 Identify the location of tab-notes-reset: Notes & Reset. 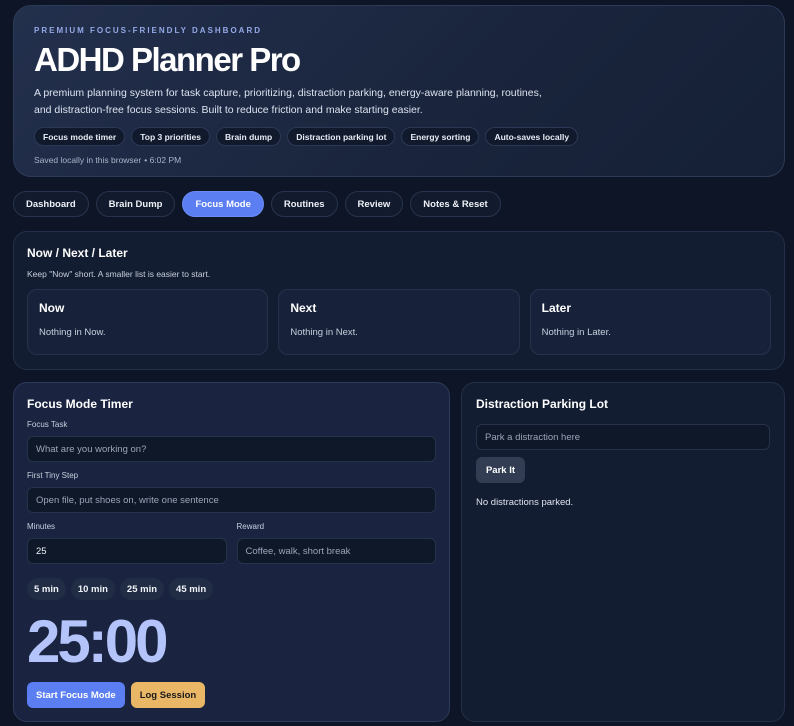
(455, 204).